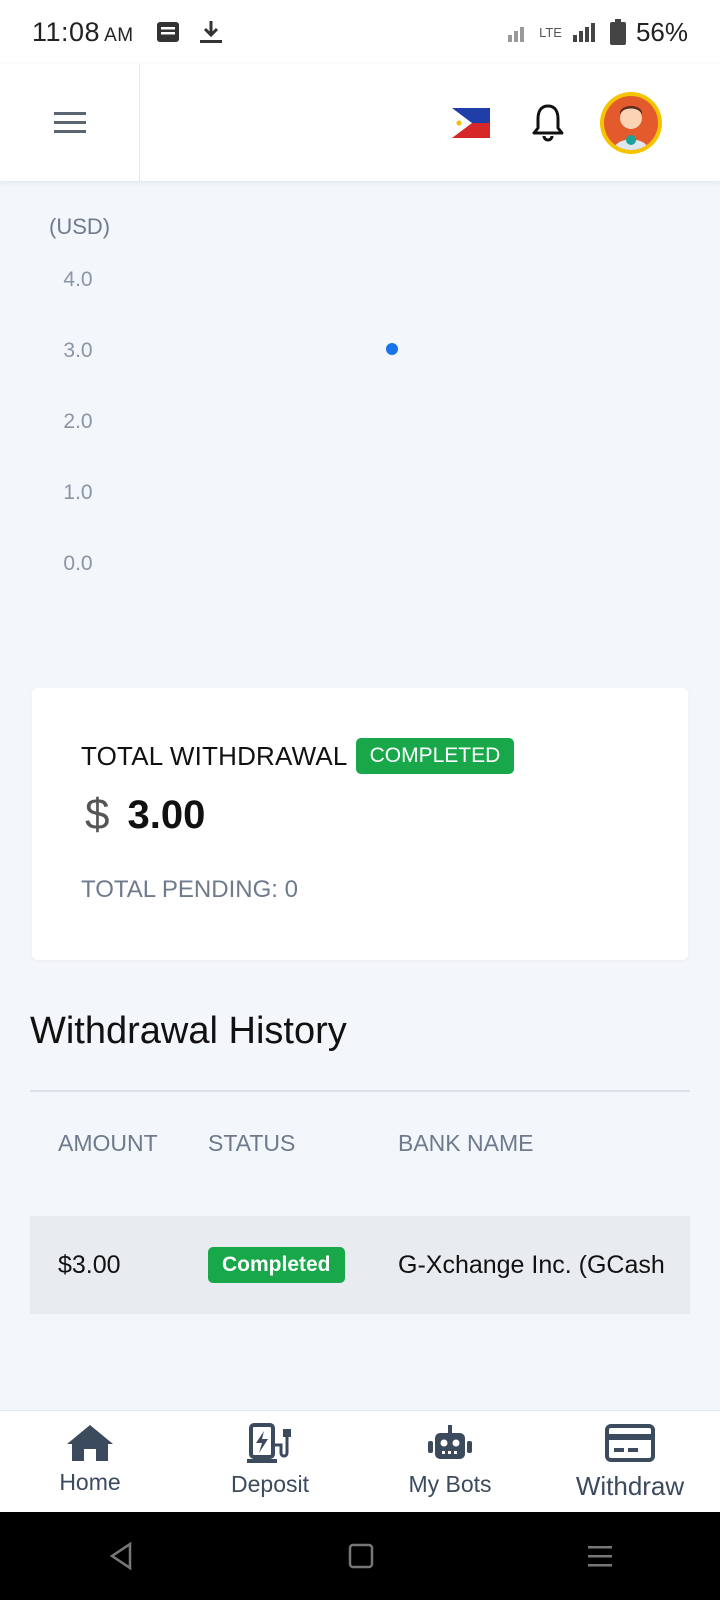  Describe the element at coordinates (188, 1031) in the screenshot. I see `withdrawal-history-title: Withdrawal History` at that location.